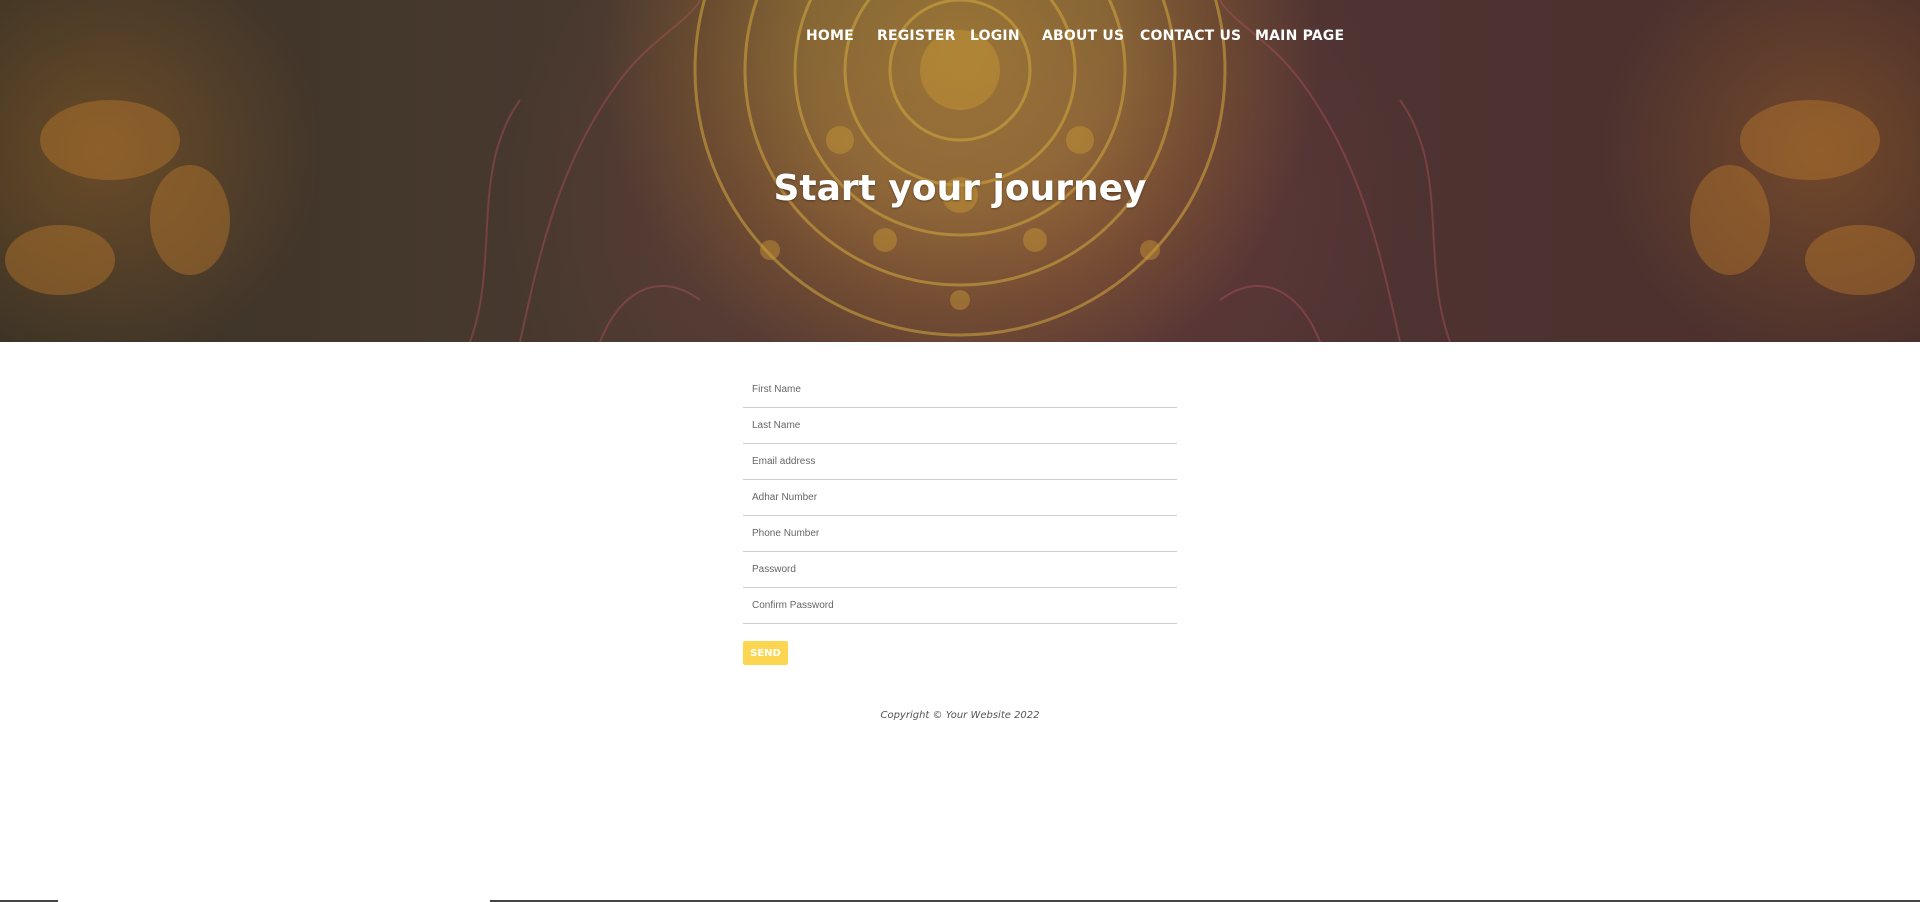 Image resolution: width=1920 pixels, height=902 pixels. I want to click on nav-main-page-link: MAIN PAGE, so click(1299, 36).